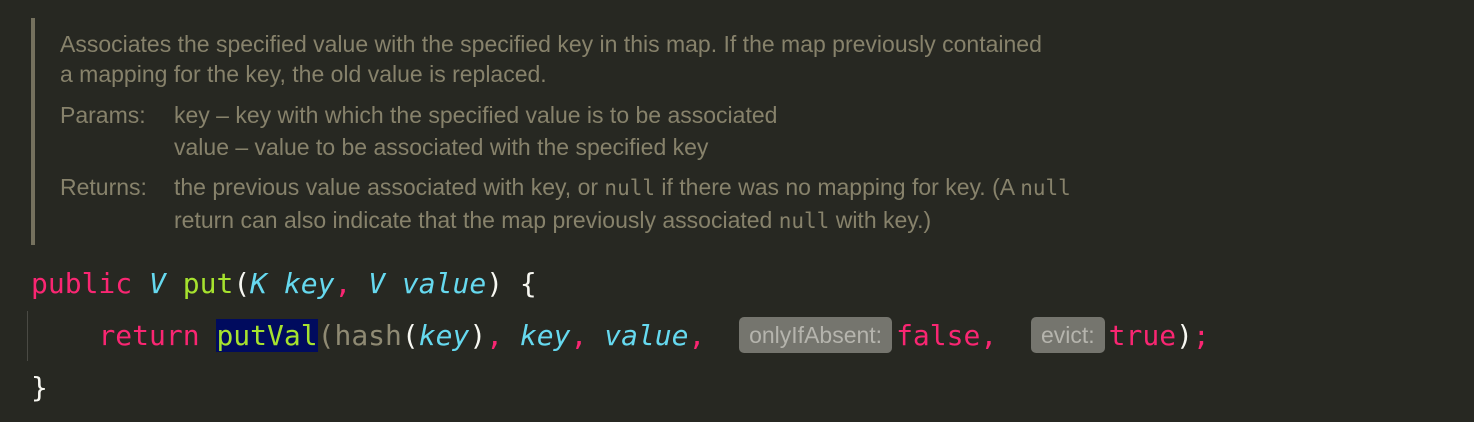 The width and height of the screenshot is (1474, 422). Describe the element at coordinates (149, 335) in the screenshot. I see `keyword-return: return` at that location.